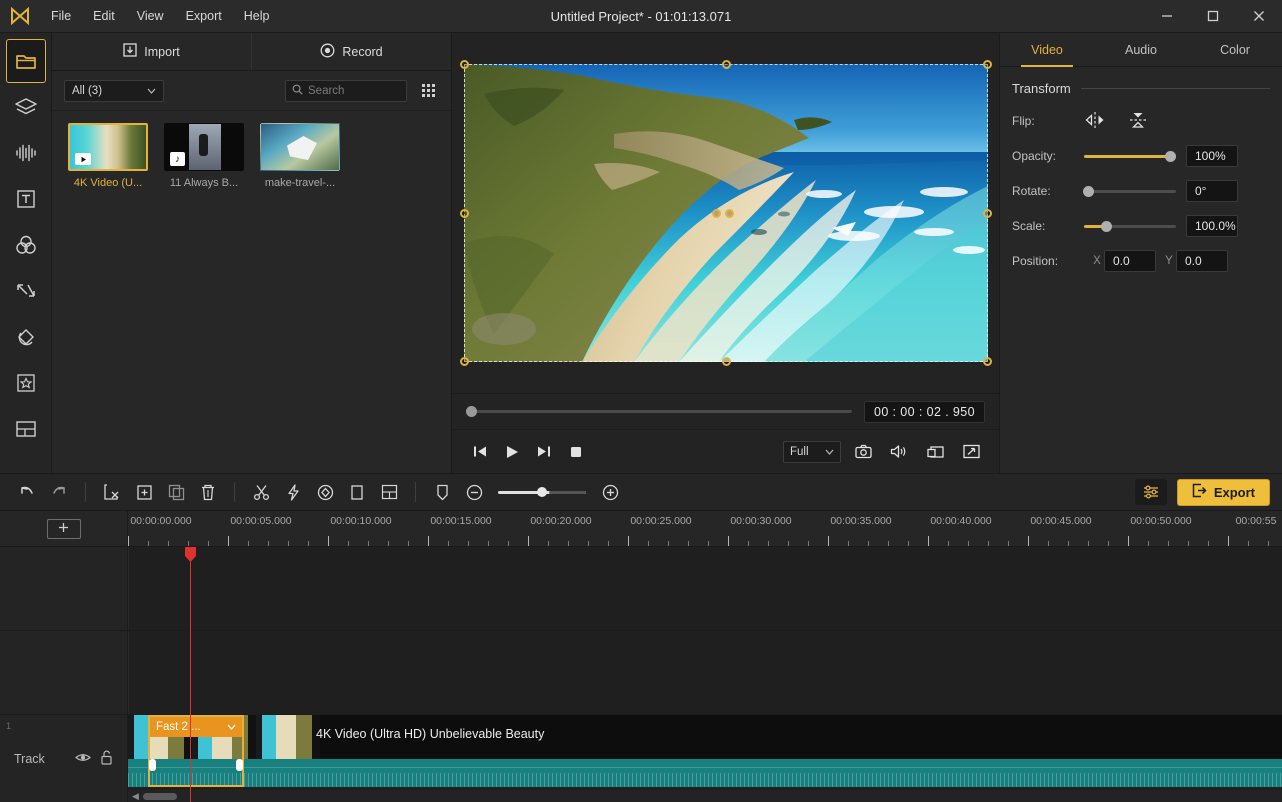  I want to click on opacity-slider, so click(1130, 156).